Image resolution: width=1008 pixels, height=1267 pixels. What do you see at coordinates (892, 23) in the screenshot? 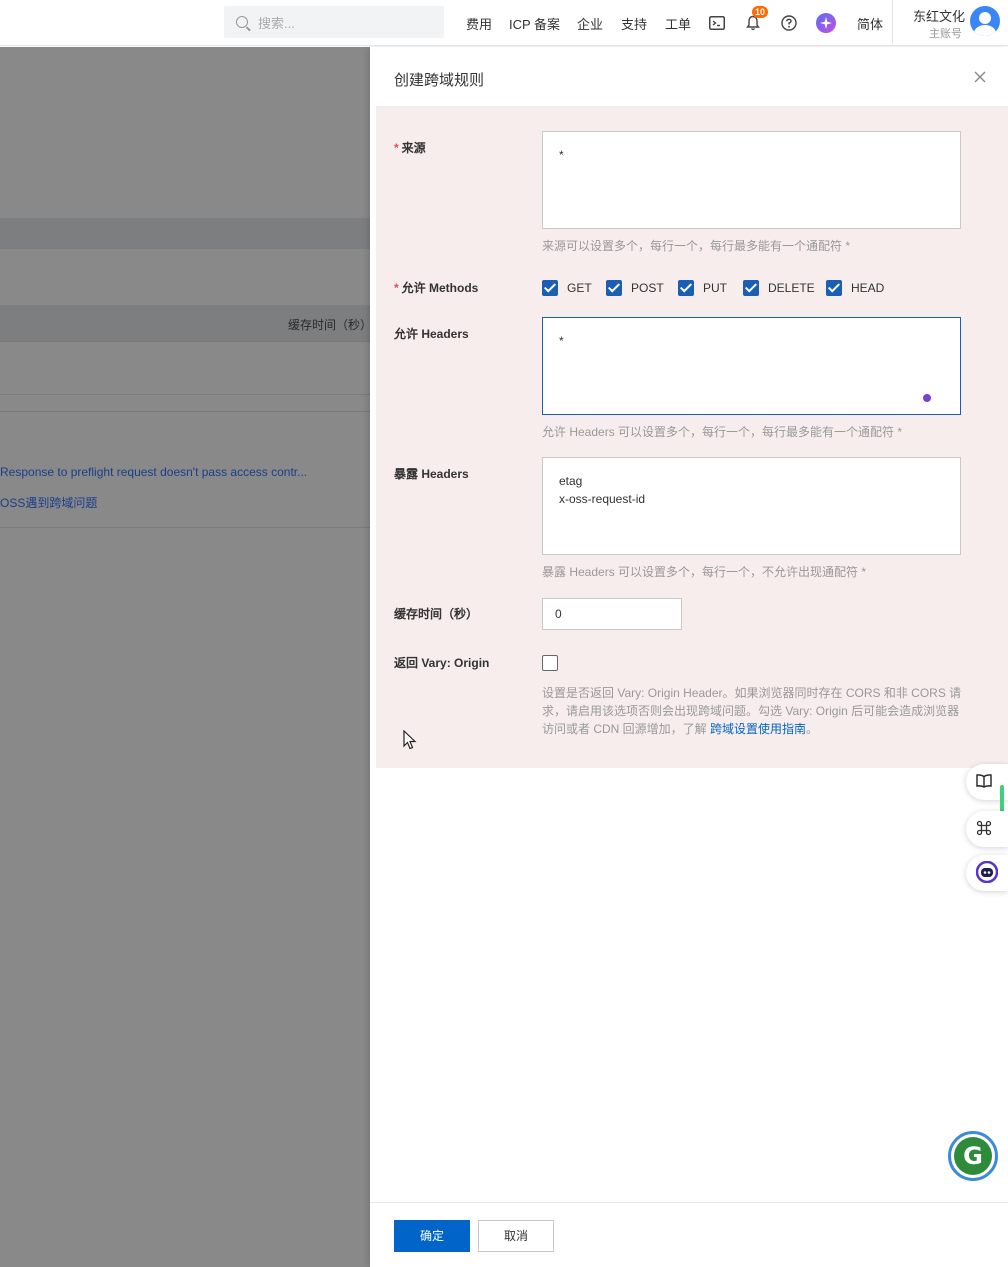
I see `divider` at bounding box center [892, 23].